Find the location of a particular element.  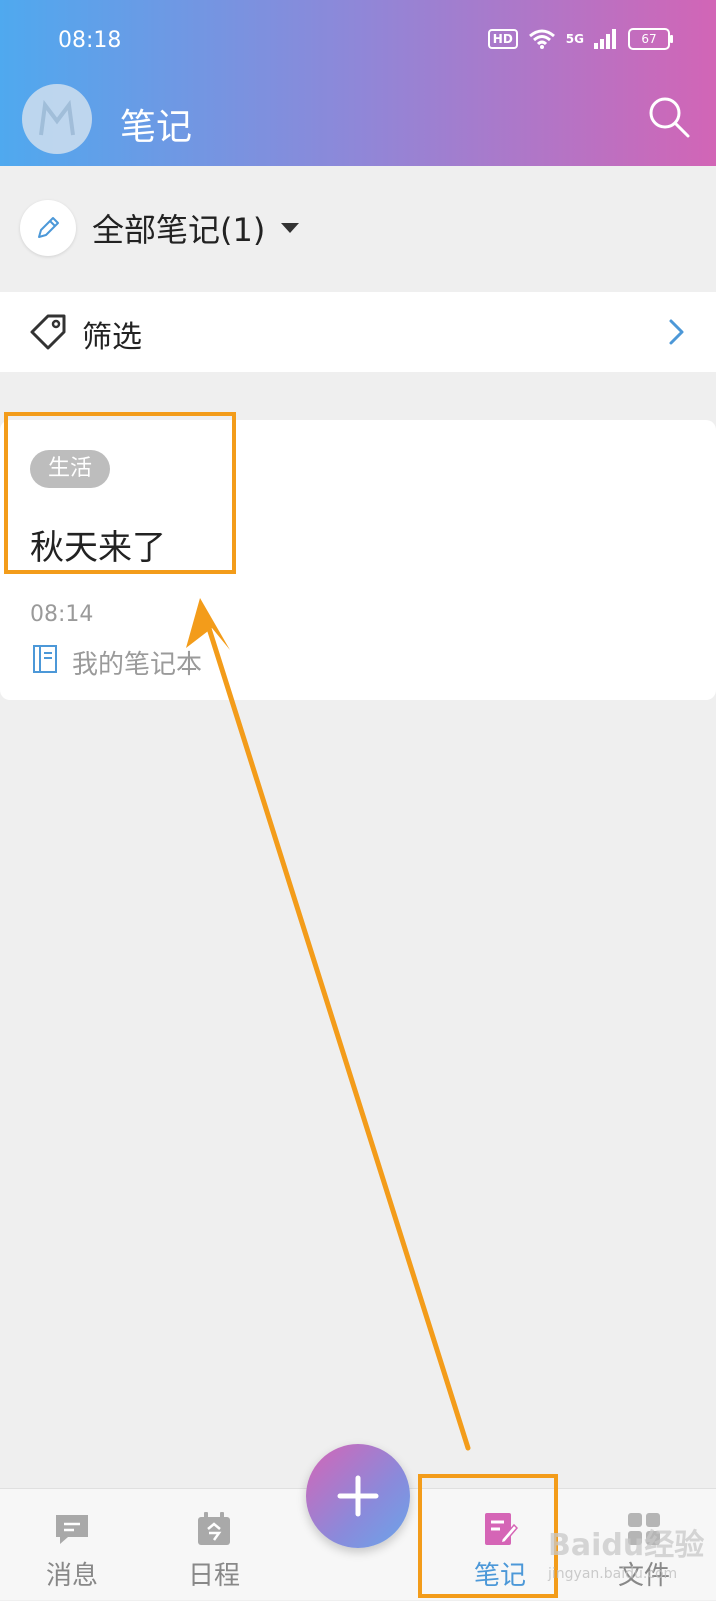

nav-item-messages: 消息 is located at coordinates (72, 1545).